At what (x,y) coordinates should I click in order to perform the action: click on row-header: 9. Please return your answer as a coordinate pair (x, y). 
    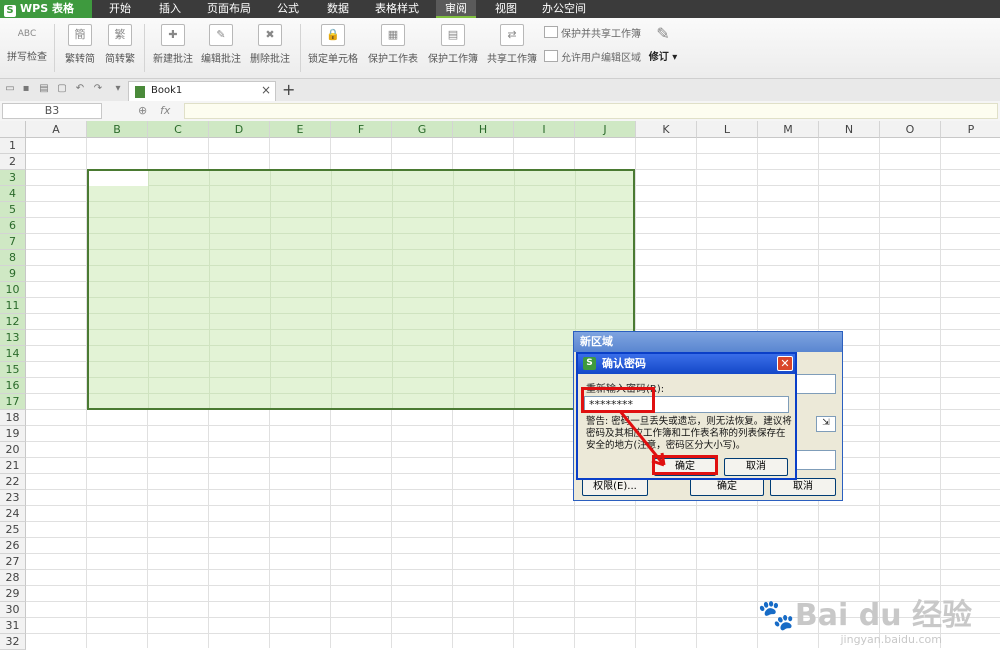
    Looking at the image, I should click on (13, 274).